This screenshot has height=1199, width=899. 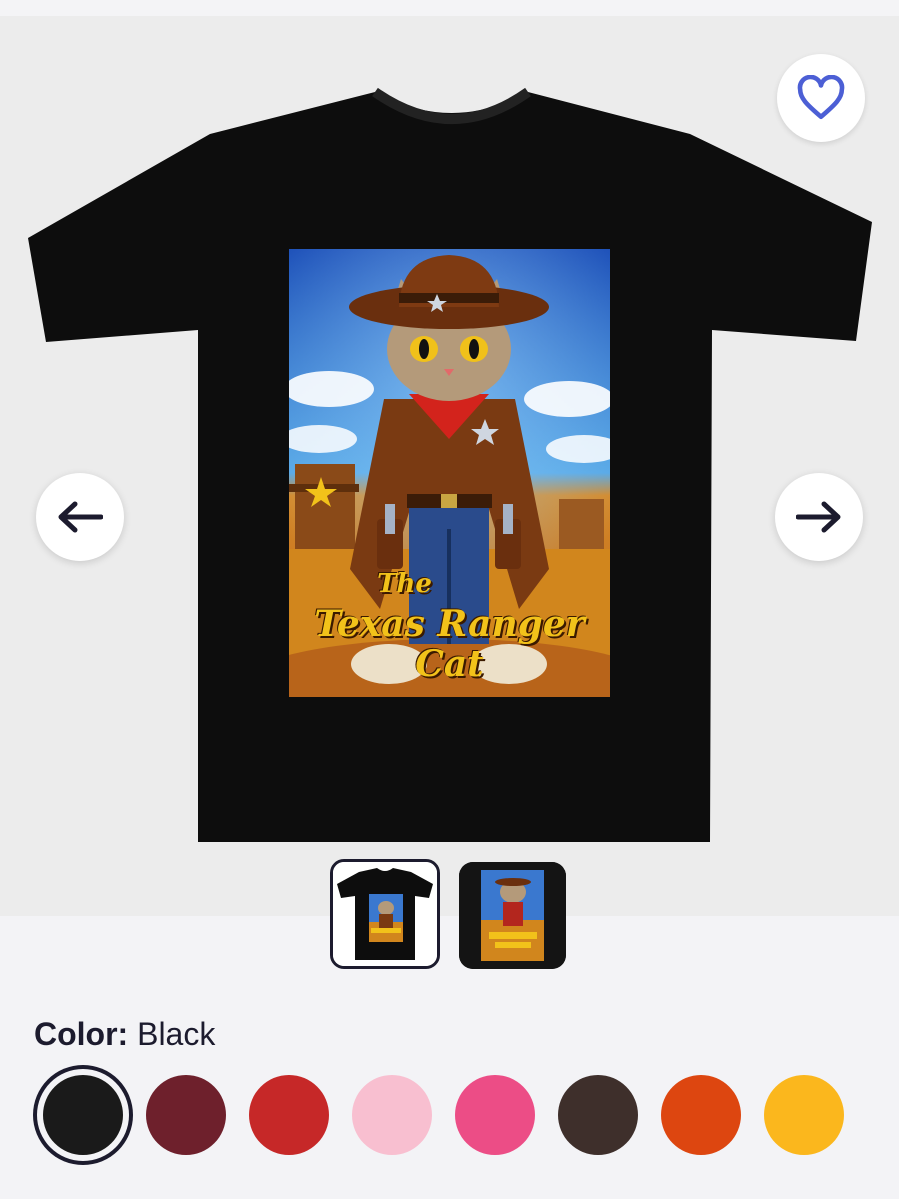 What do you see at coordinates (449, 473) in the screenshot?
I see `design-artwork` at bounding box center [449, 473].